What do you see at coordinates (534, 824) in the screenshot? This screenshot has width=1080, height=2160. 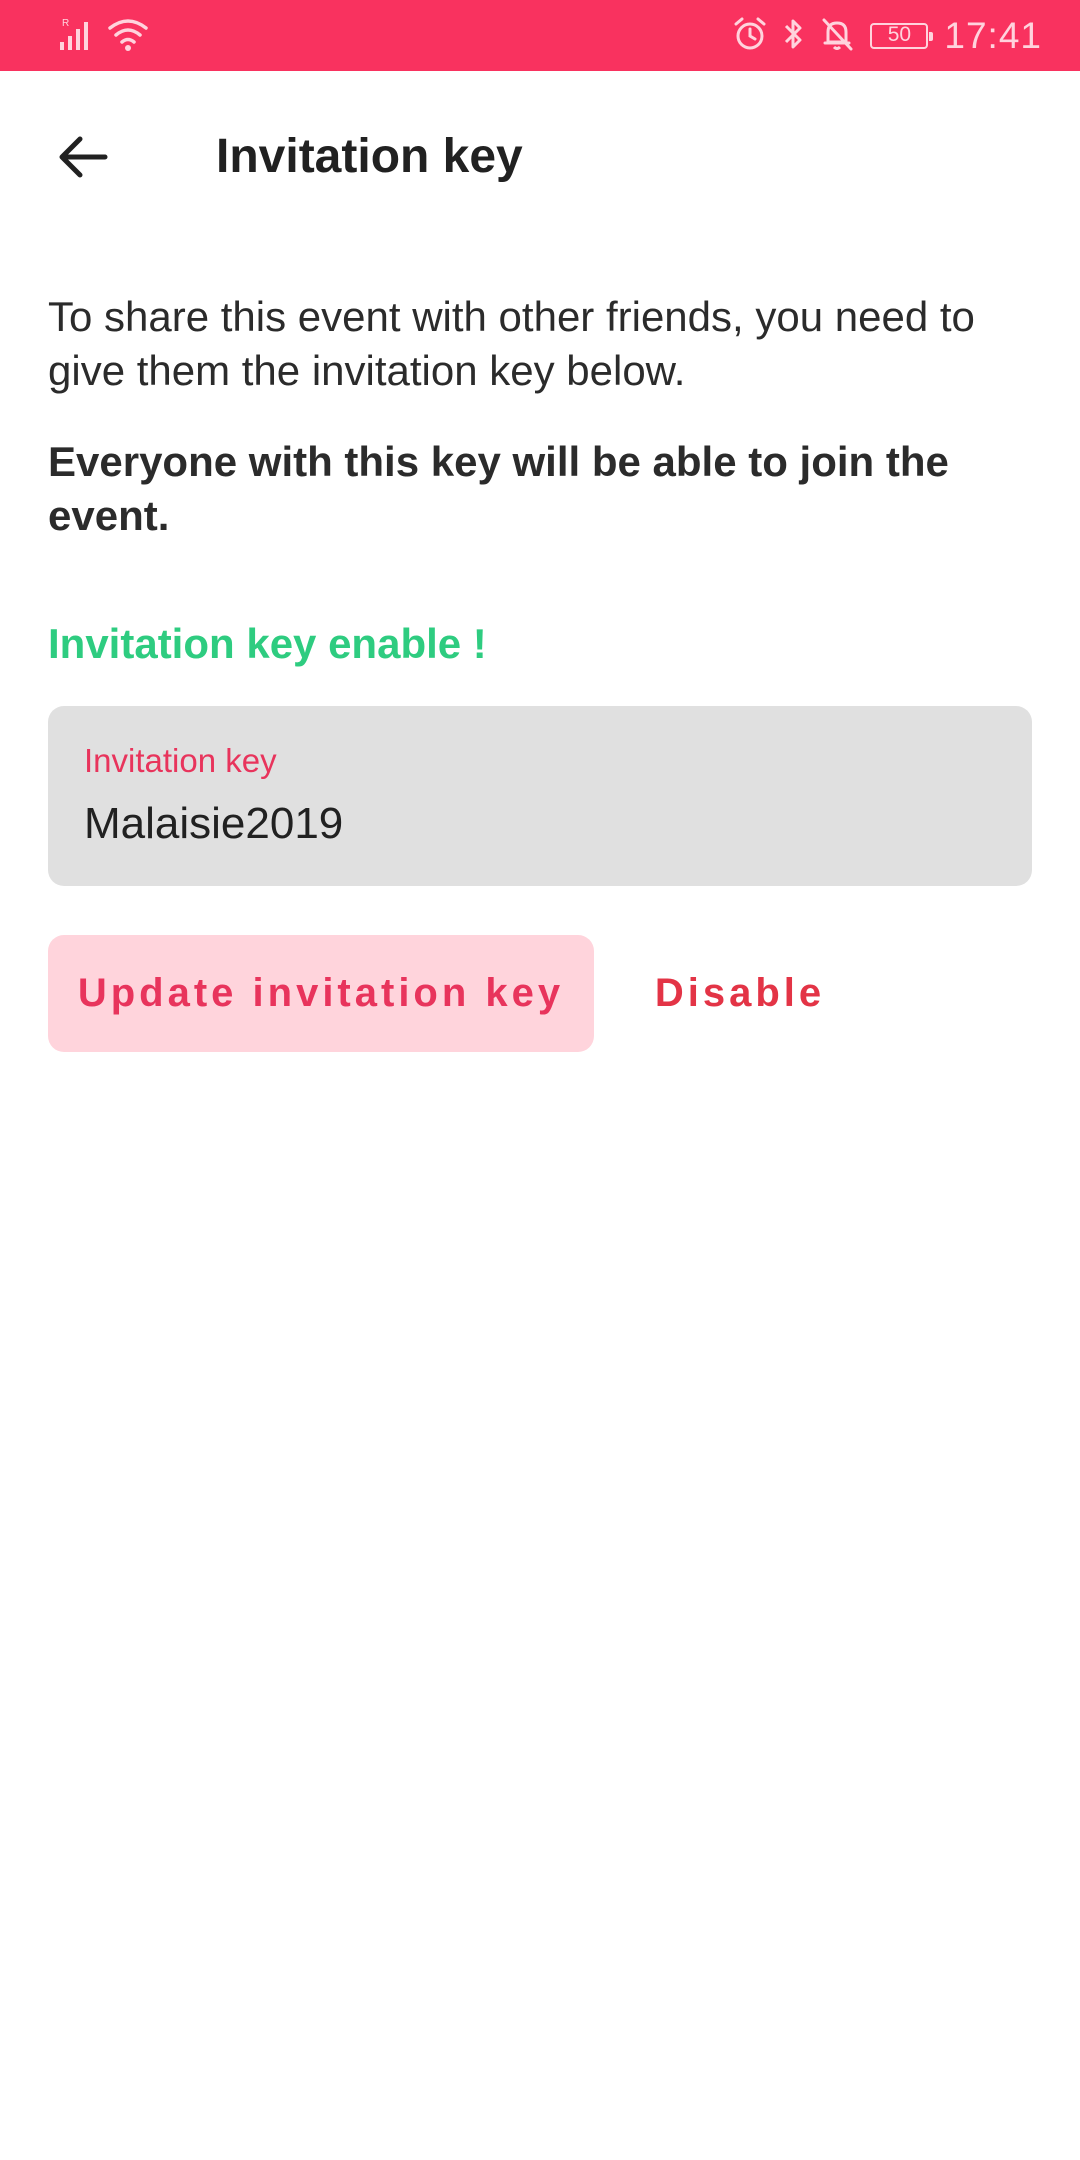 I see `invitation-key-input` at bounding box center [534, 824].